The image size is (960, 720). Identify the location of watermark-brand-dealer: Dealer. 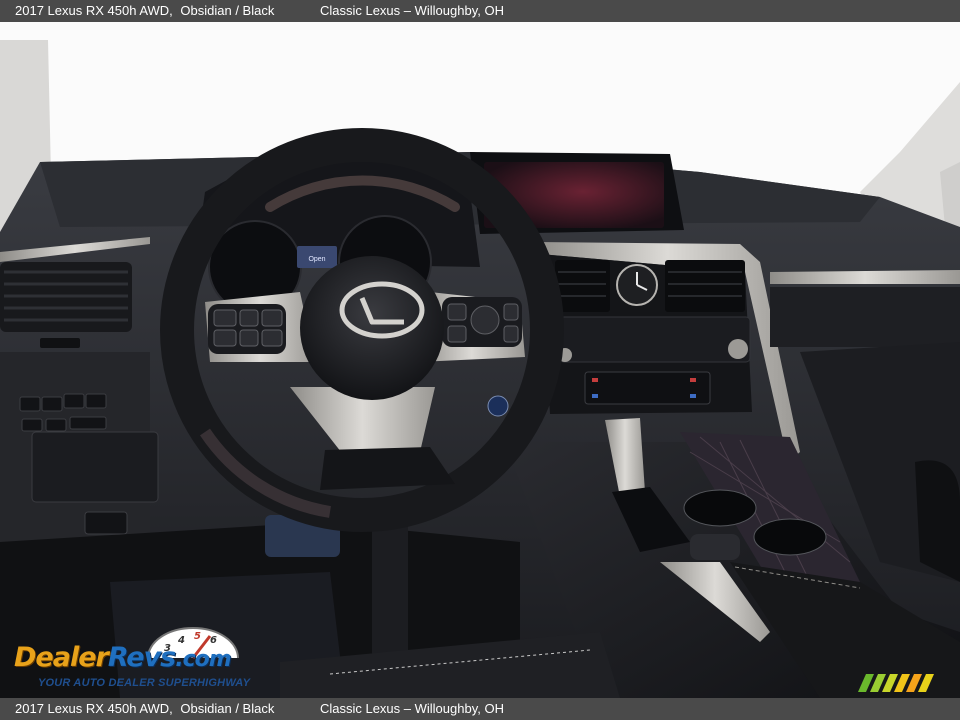
(61, 657).